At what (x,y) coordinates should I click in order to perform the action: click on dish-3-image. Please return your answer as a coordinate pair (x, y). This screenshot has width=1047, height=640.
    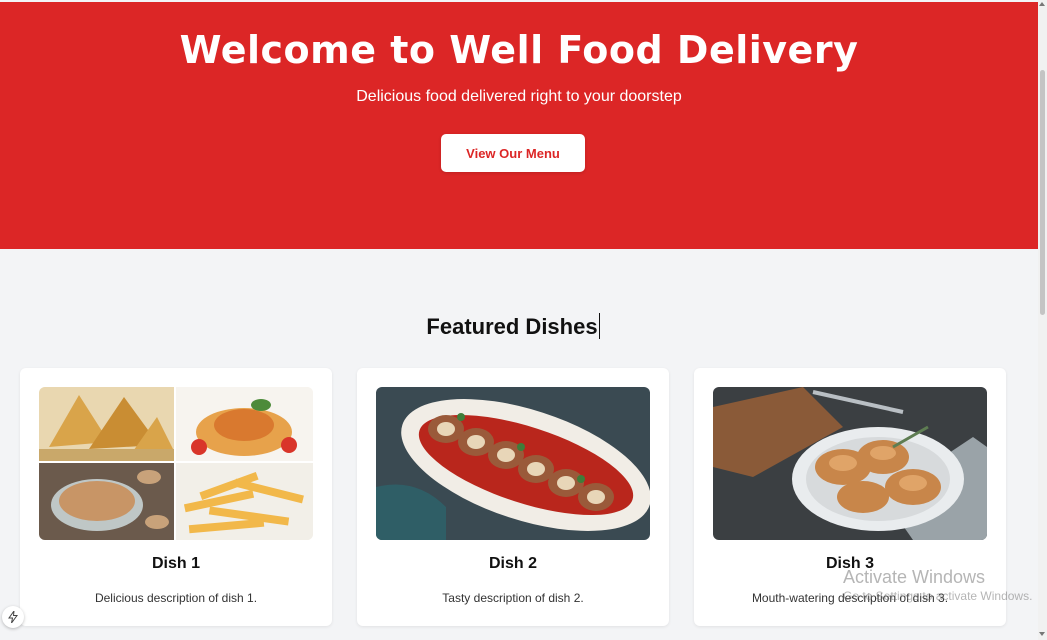
    Looking at the image, I should click on (850, 463).